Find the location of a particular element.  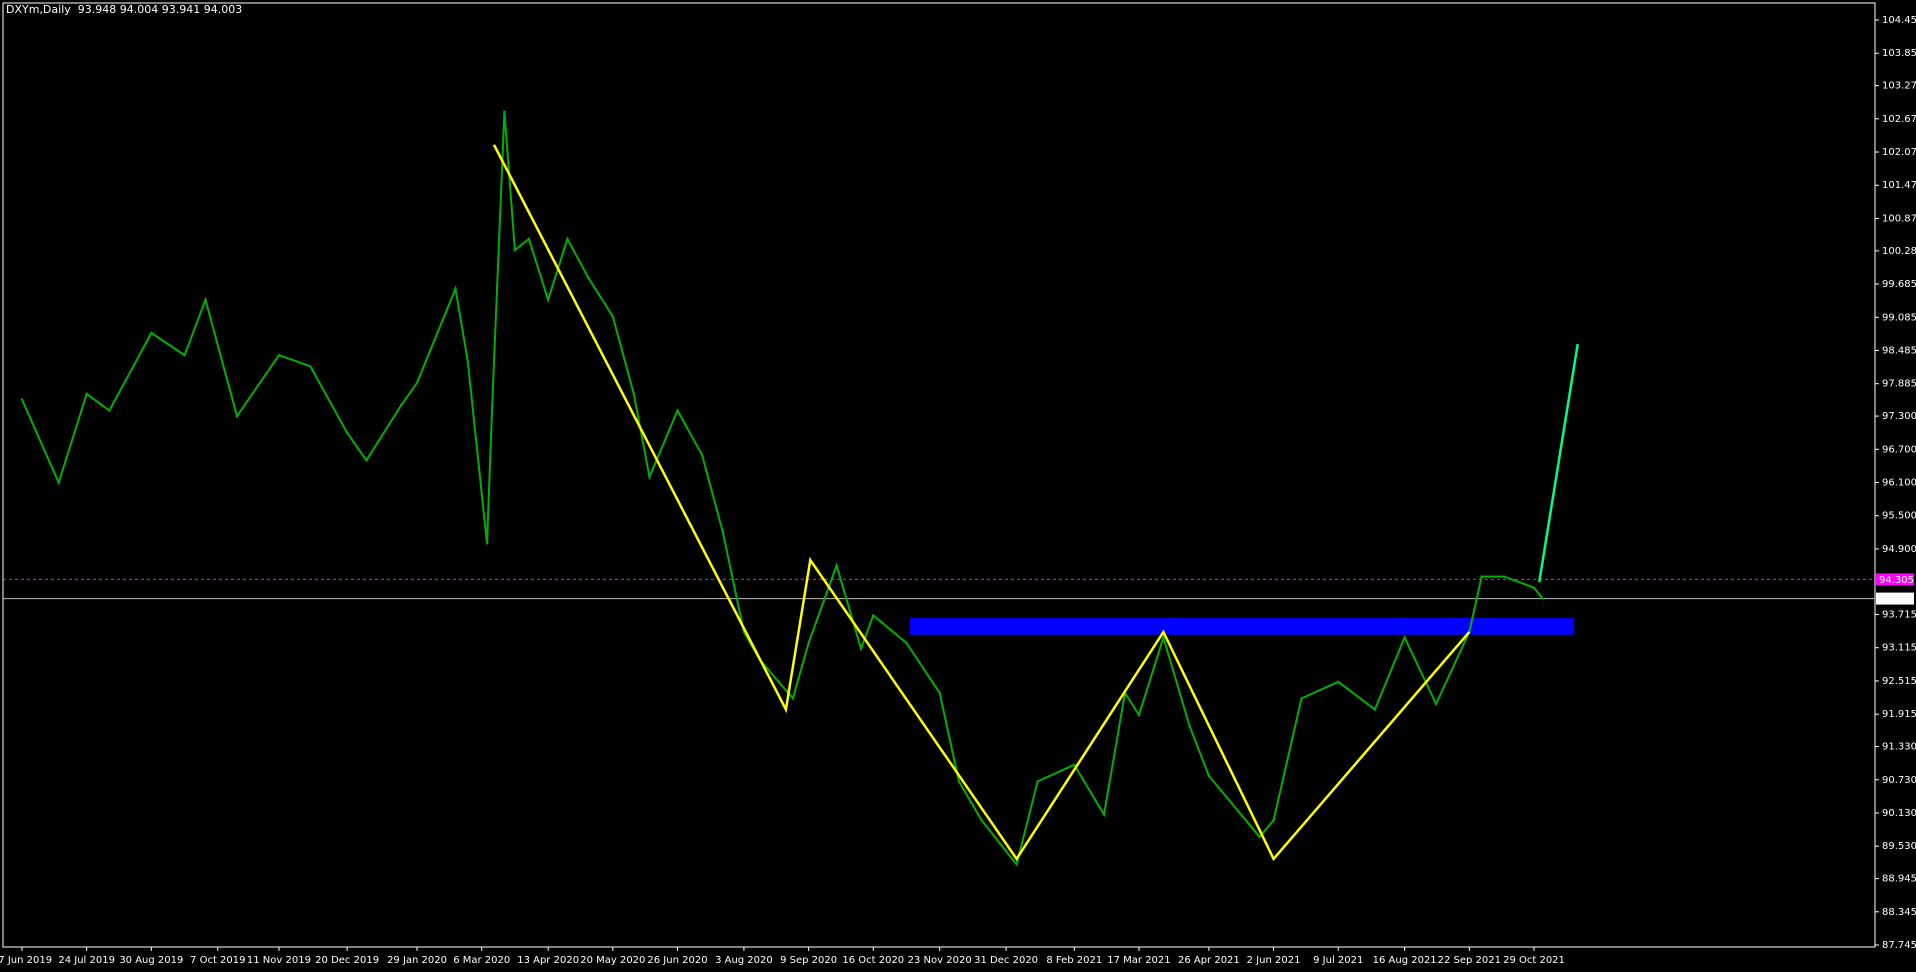

y-tick-label: 96.700 is located at coordinates (1899, 449).